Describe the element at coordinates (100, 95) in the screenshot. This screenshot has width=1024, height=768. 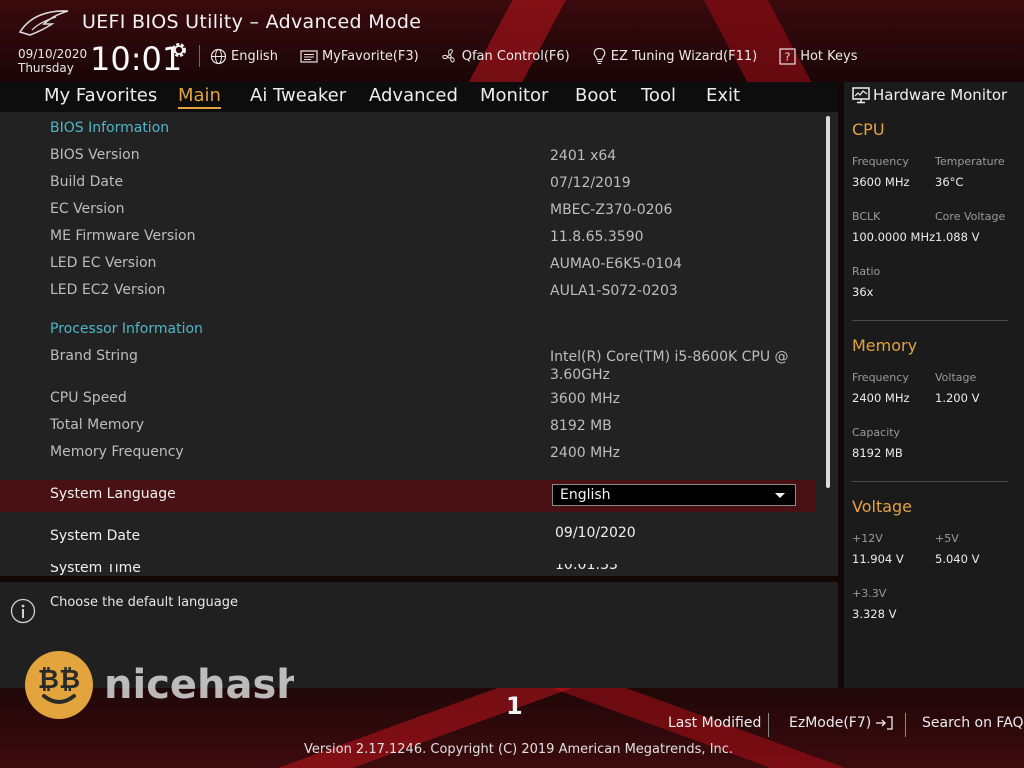
I see `tab-my-favorites: My Favorites` at that location.